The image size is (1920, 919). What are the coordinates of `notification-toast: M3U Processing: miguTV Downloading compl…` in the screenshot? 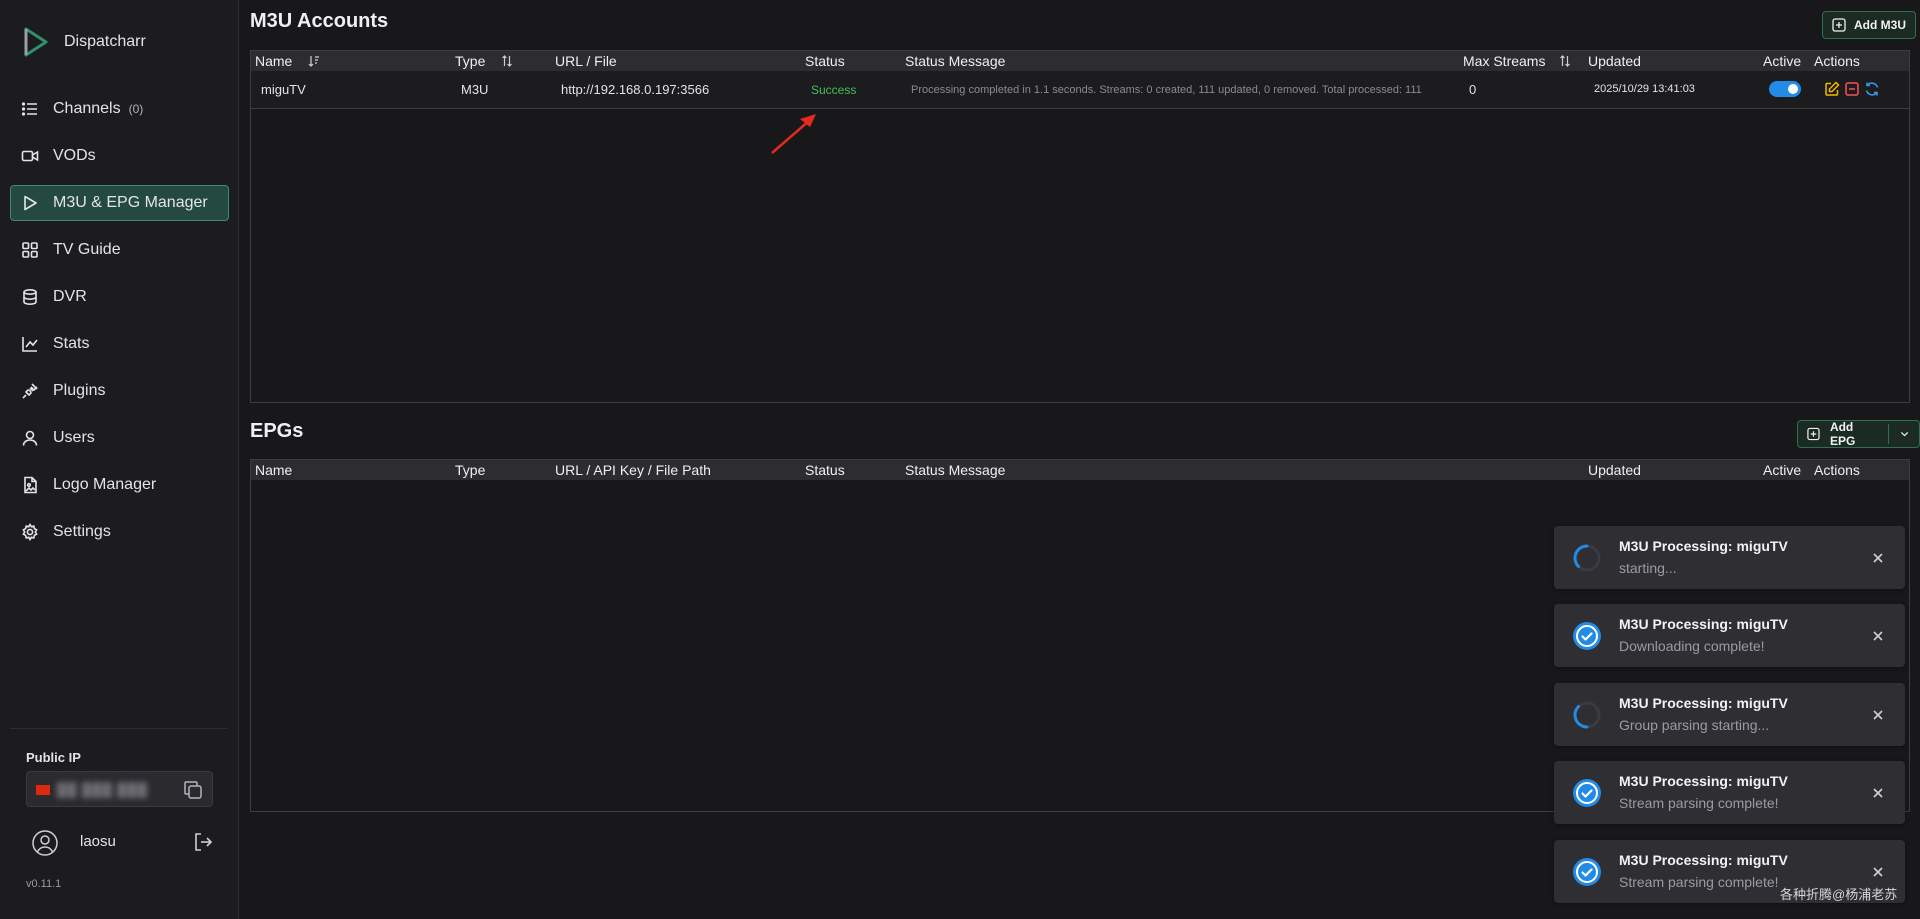 It's located at (1729, 635).